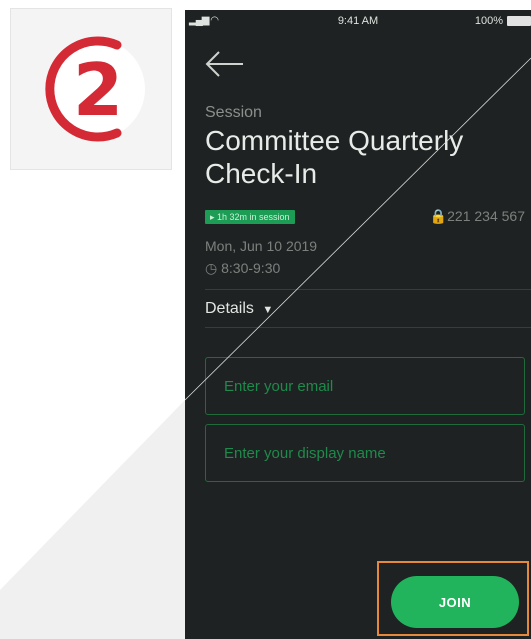  What do you see at coordinates (250, 217) in the screenshot?
I see `in-session-badge: ▸ 1h 32m in session` at bounding box center [250, 217].